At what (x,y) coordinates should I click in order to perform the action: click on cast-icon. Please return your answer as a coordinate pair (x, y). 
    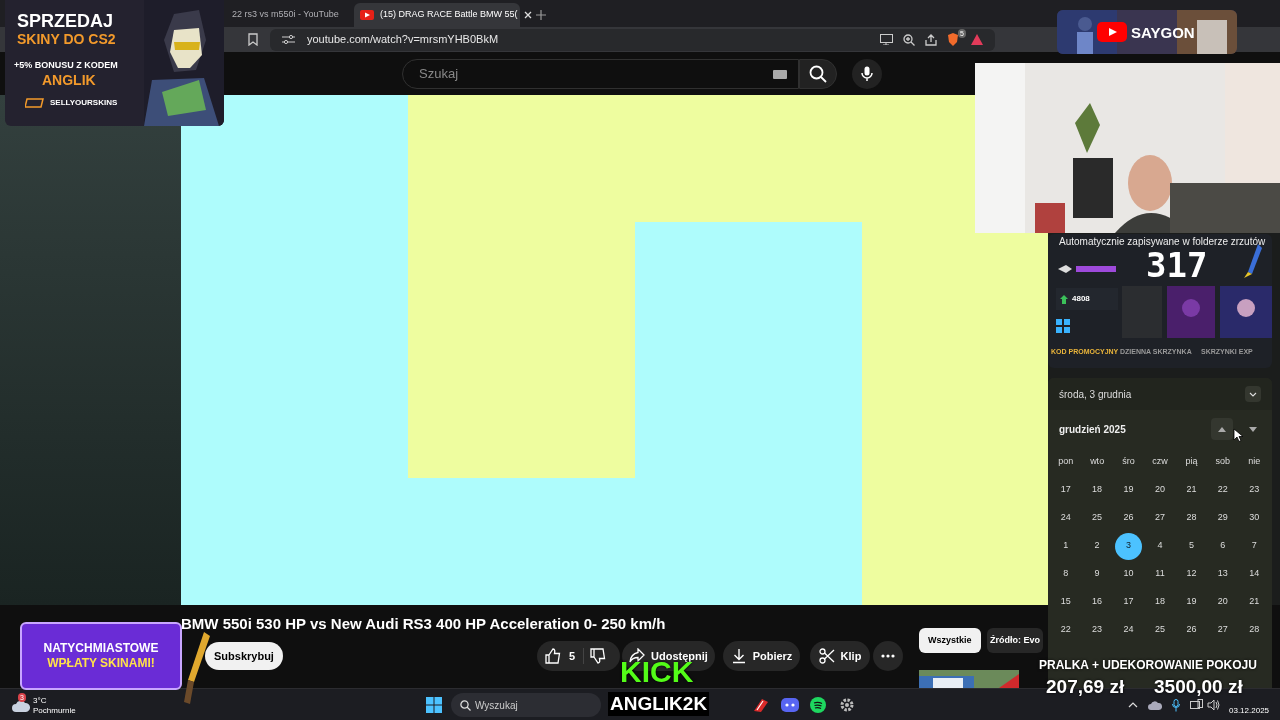
    Looking at the image, I should click on (886, 39).